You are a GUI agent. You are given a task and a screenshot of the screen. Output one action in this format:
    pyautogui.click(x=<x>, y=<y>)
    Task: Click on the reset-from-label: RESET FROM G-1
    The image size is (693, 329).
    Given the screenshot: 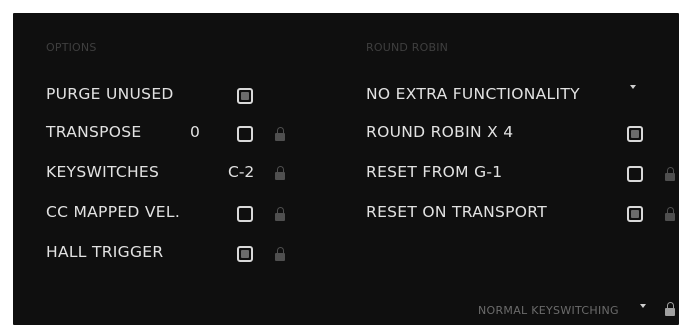 What is the action you would take?
    pyautogui.click(x=434, y=172)
    